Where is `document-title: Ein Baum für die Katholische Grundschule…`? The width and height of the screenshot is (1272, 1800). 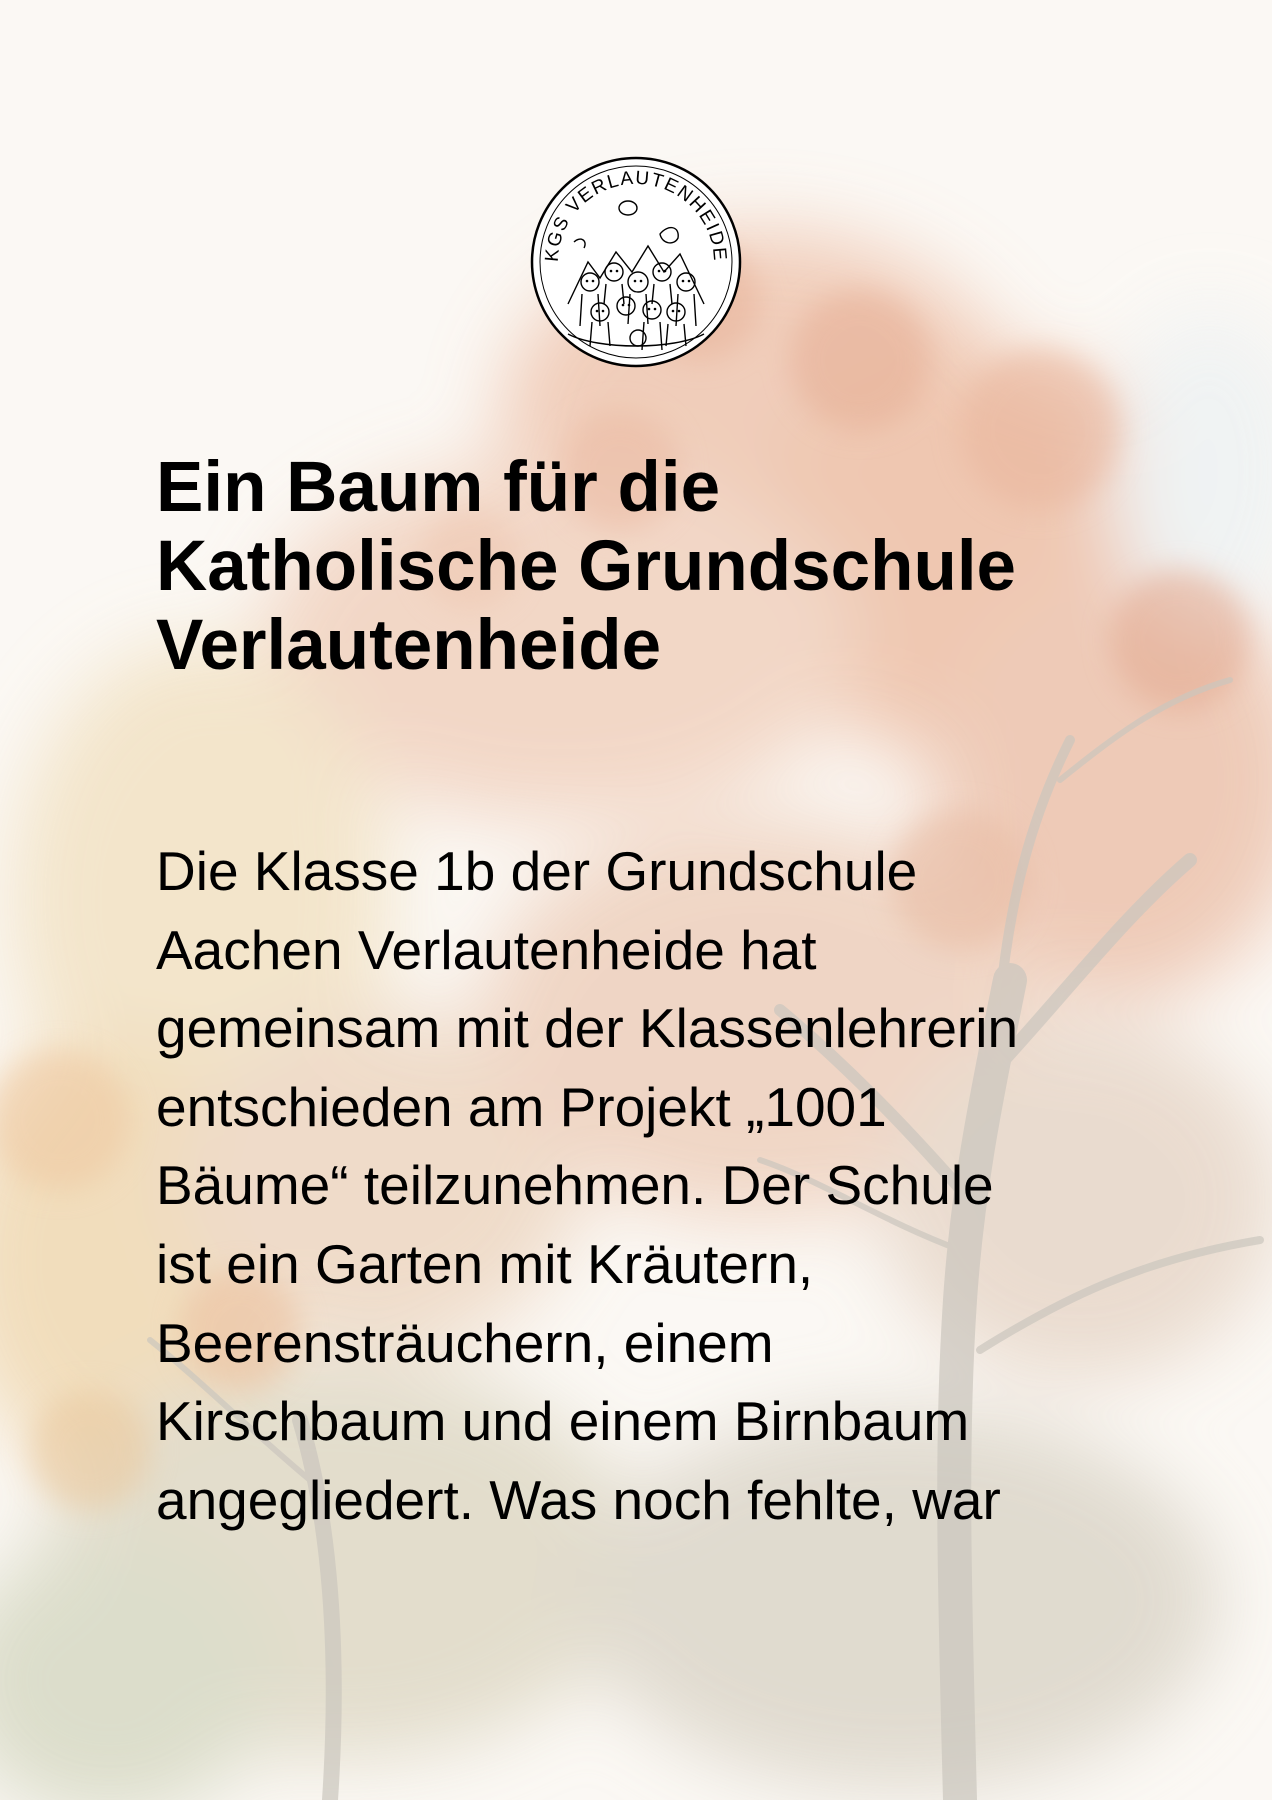 document-title: Ein Baum für die Katholische Grundschule… is located at coordinates (686, 566).